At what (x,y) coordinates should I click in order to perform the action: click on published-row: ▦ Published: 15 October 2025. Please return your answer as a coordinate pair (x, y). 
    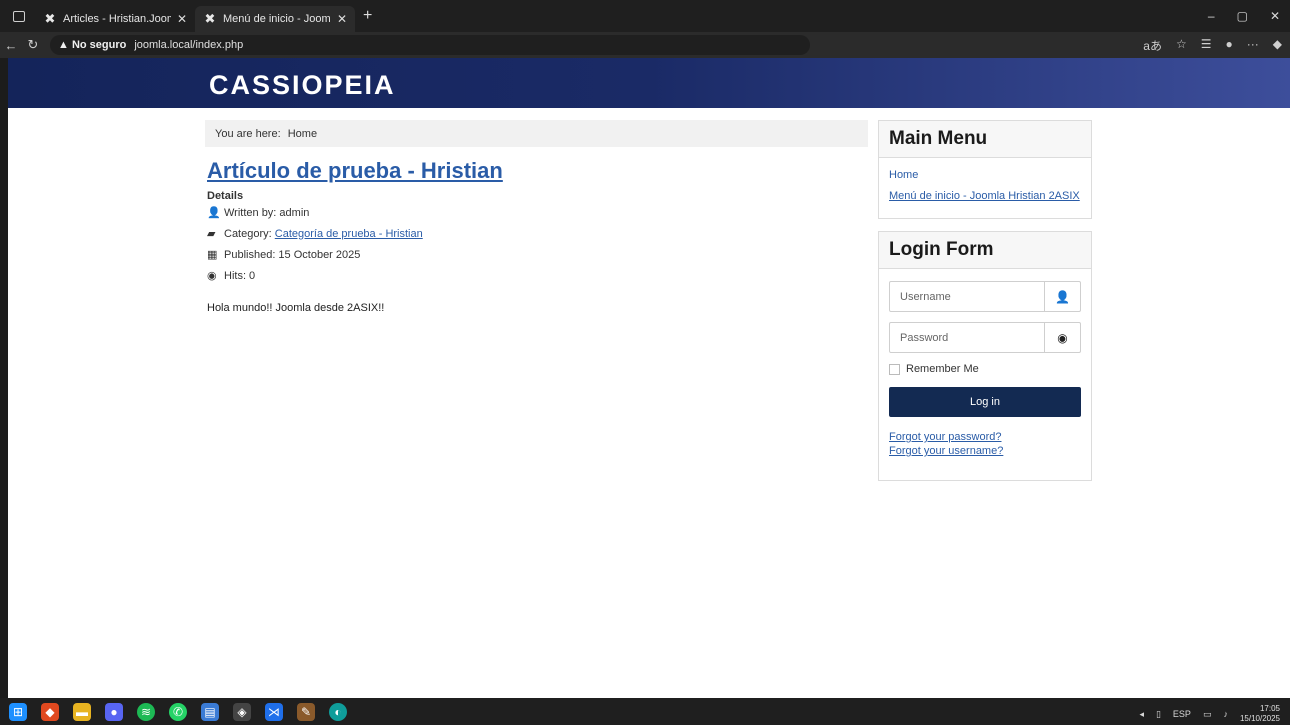
    Looking at the image, I should click on (315, 255).